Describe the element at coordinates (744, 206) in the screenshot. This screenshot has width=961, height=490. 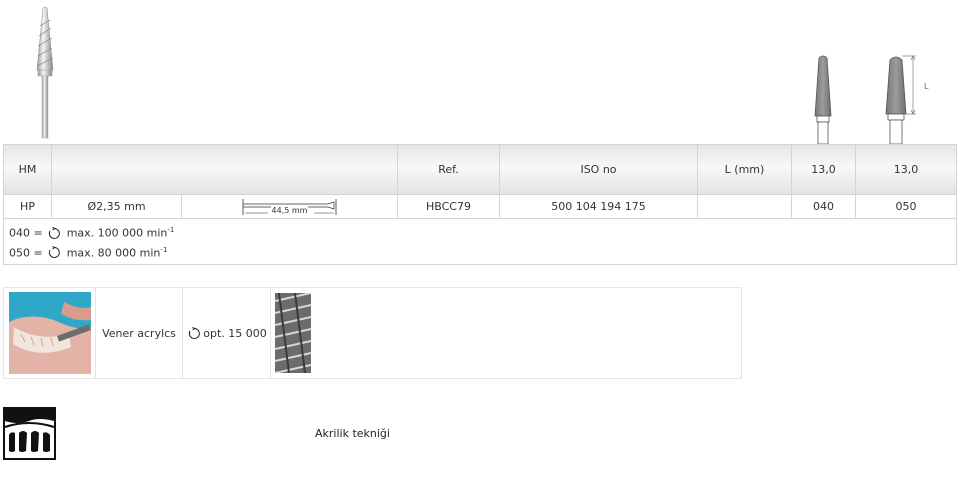
I see `cell-length` at that location.